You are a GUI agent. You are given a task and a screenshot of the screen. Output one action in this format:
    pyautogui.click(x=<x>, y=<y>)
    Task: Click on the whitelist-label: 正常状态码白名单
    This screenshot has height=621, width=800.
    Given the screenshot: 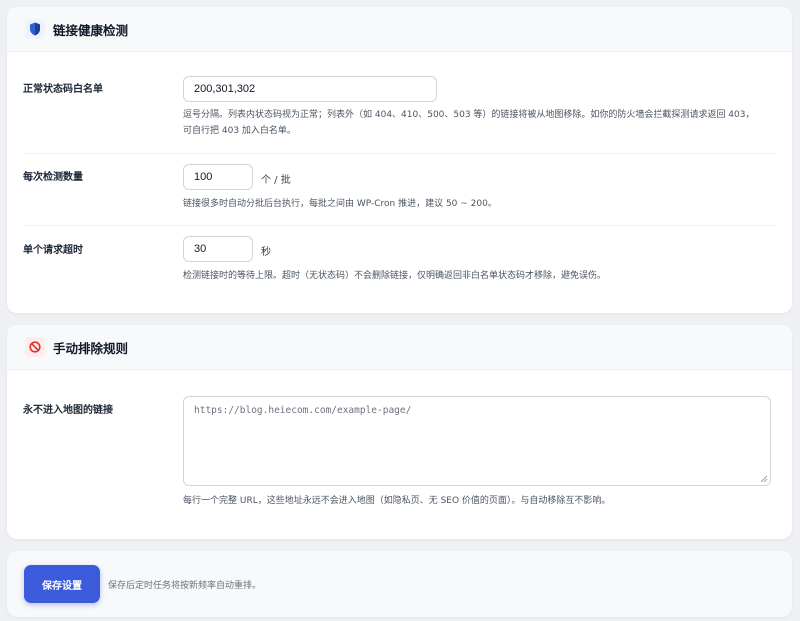 What is the action you would take?
    pyautogui.click(x=63, y=89)
    